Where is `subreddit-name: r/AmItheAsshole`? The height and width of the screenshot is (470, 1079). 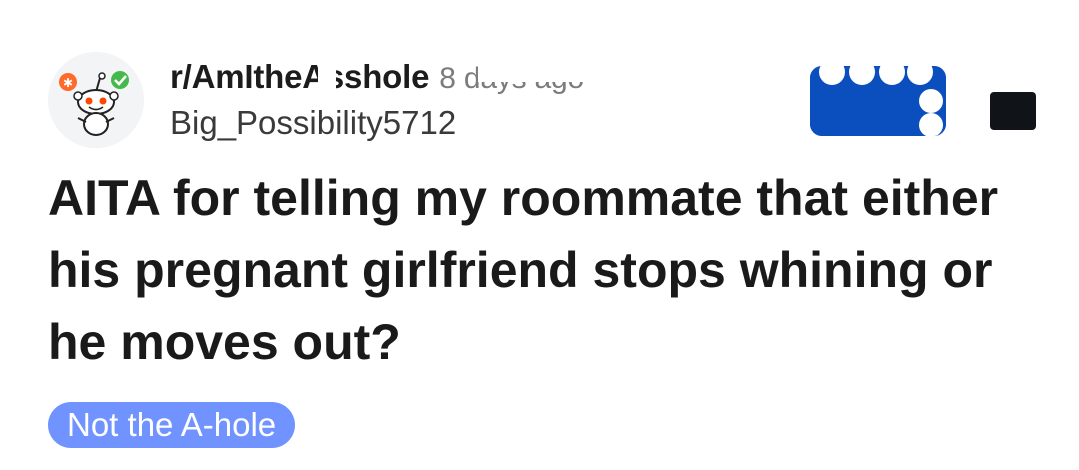
subreddit-name: r/AmItheAsshole is located at coordinates (299, 76).